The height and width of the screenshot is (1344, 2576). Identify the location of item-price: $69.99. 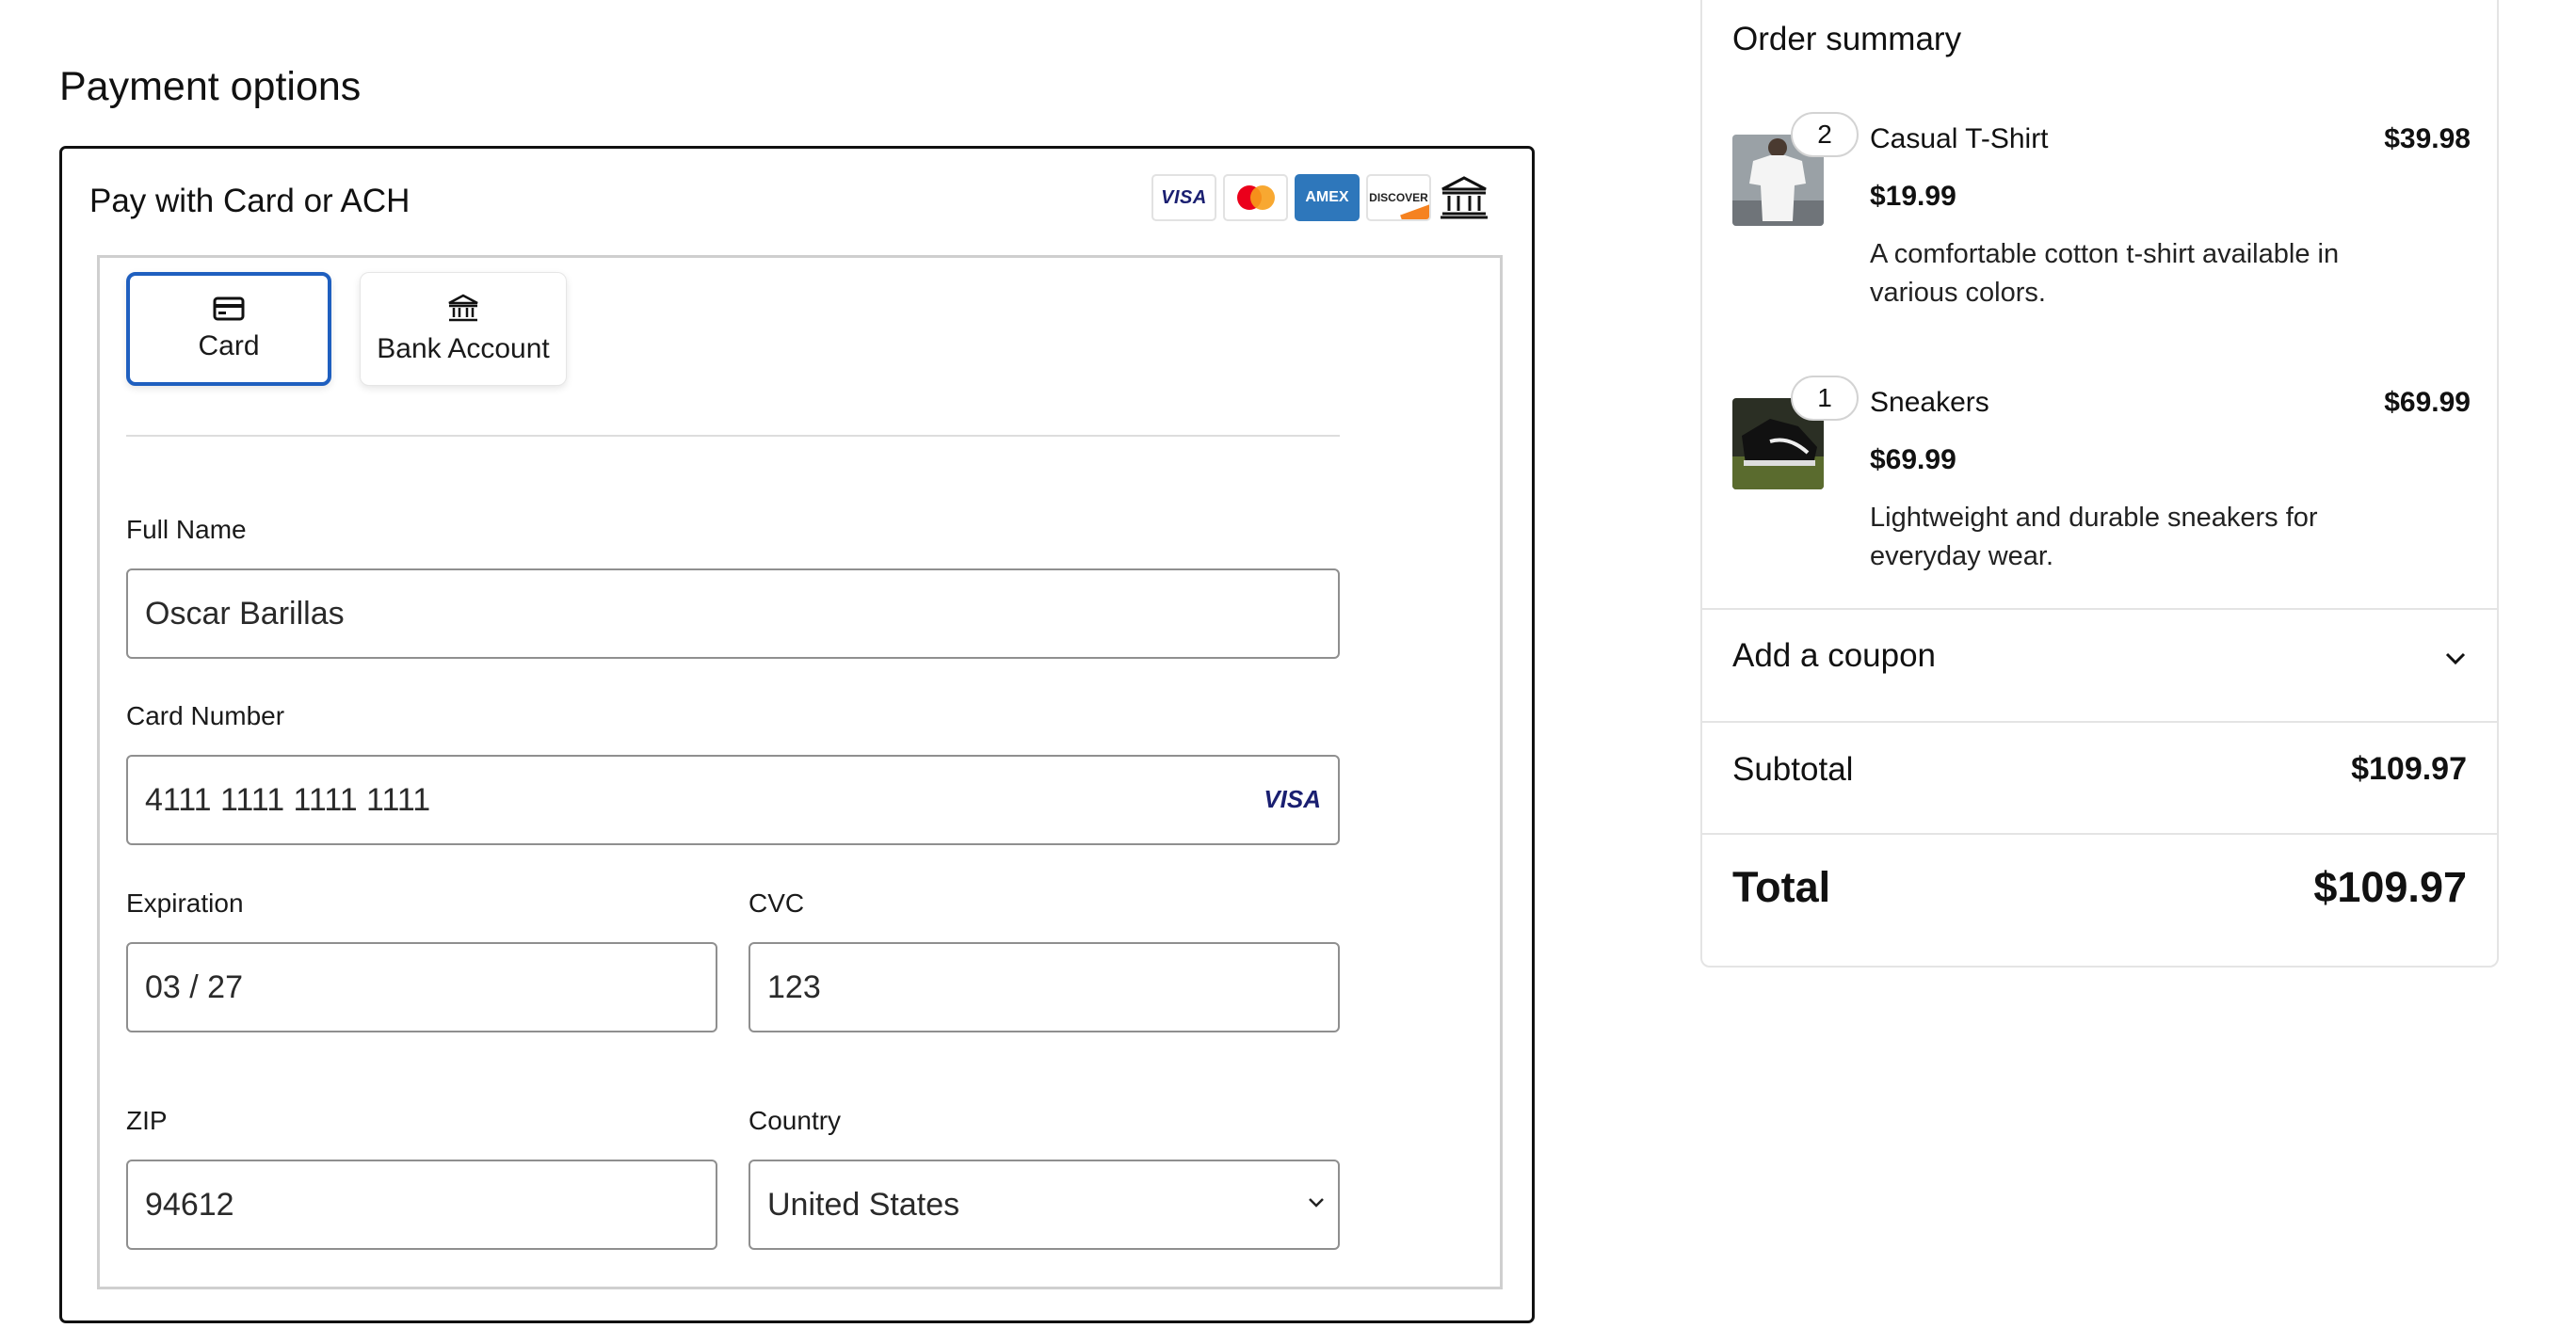
(1913, 459).